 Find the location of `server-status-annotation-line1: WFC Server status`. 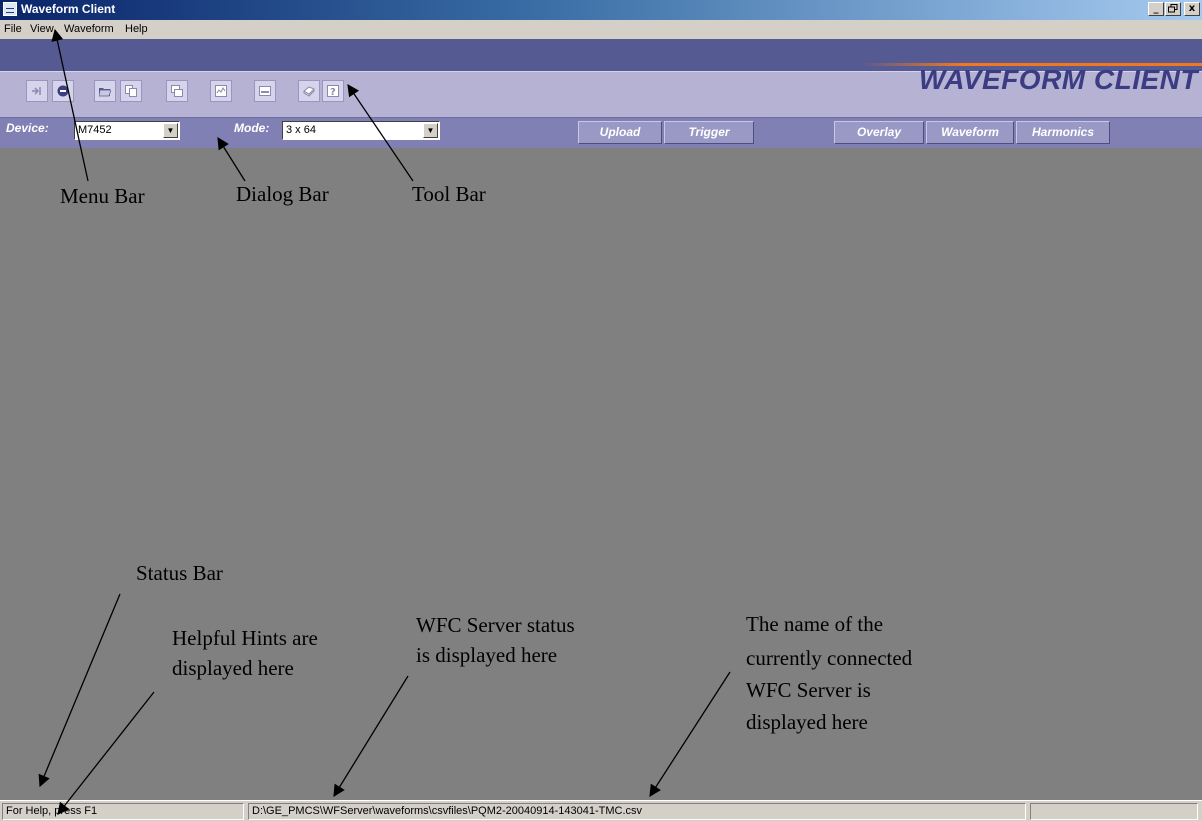

server-status-annotation-line1: WFC Server status is located at coordinates (495, 625).